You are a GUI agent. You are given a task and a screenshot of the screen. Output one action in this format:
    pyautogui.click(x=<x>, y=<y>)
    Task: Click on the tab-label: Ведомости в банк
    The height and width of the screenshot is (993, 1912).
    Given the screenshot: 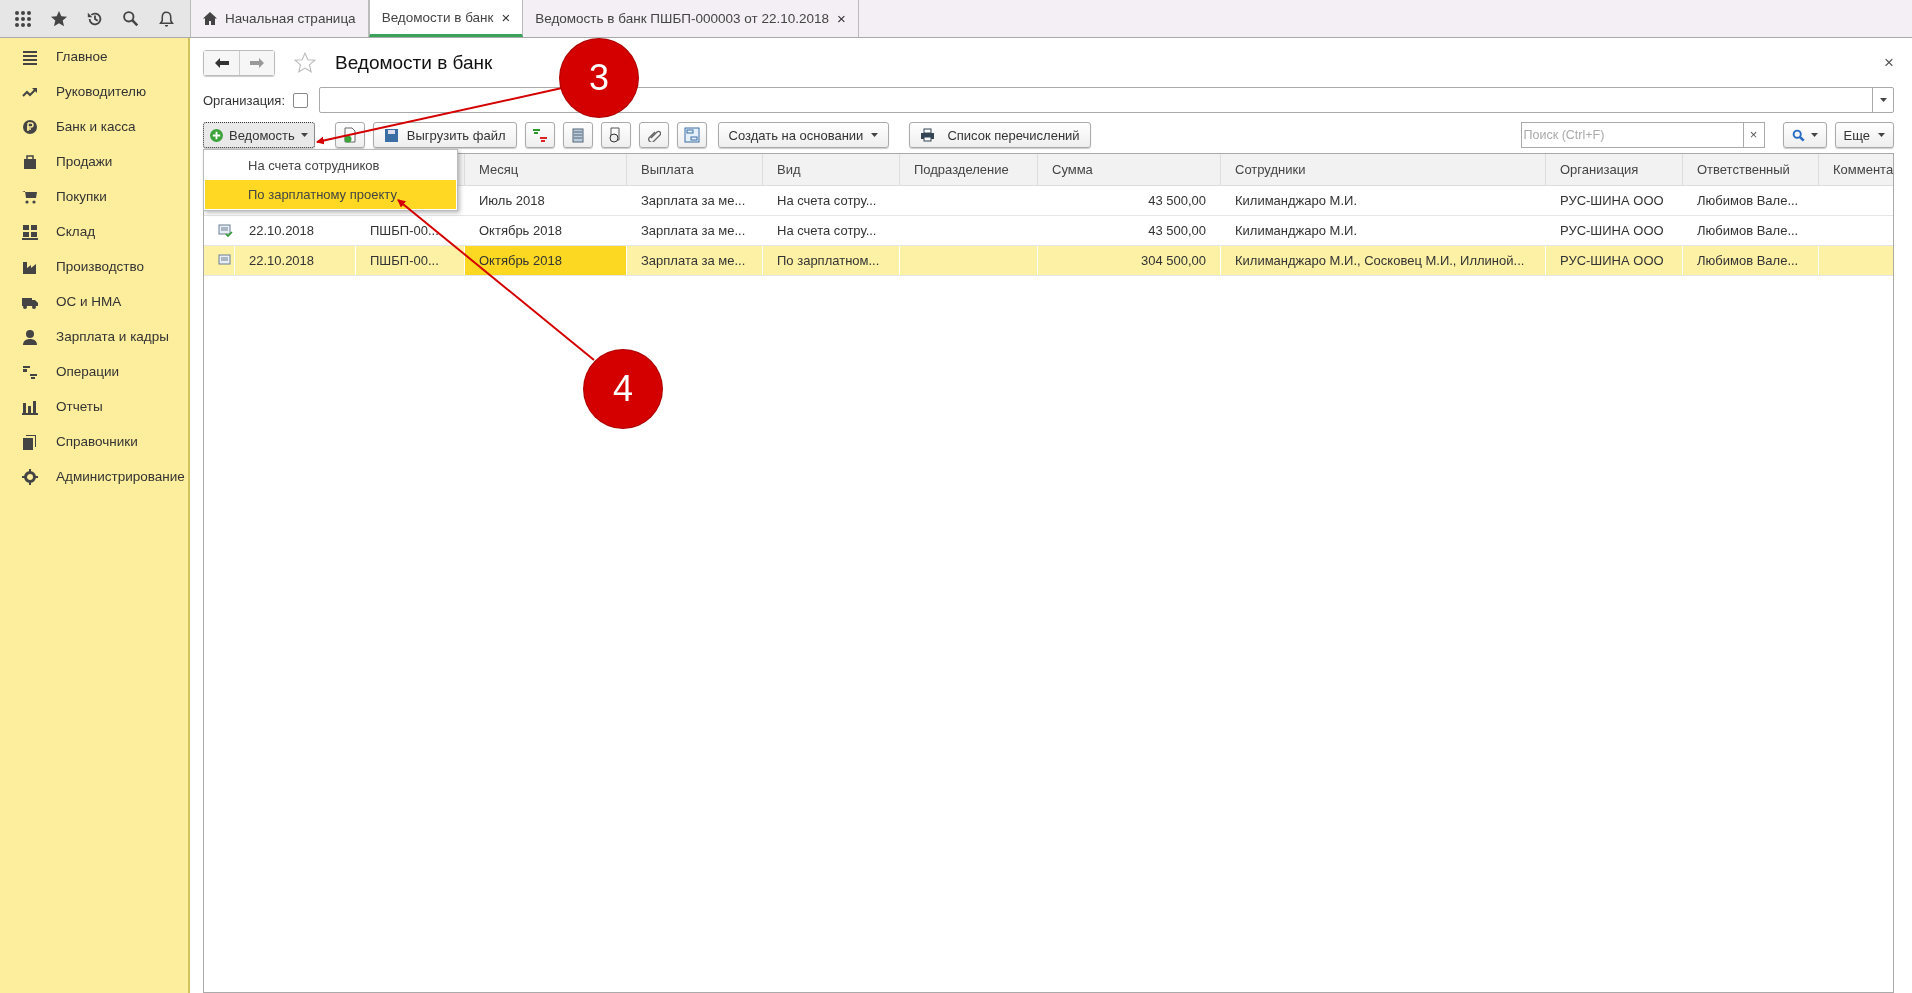 What is the action you would take?
    pyautogui.click(x=437, y=17)
    